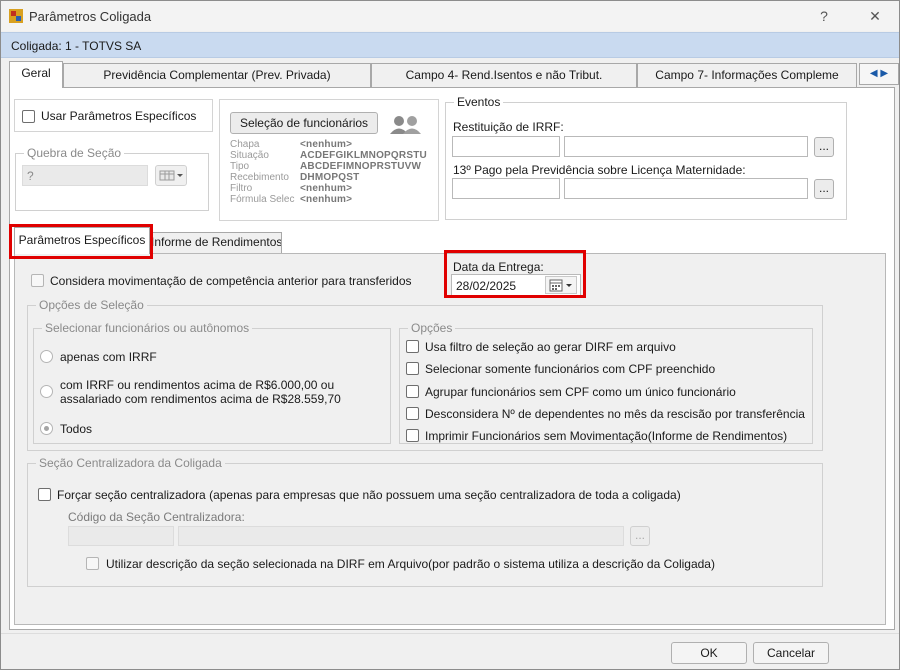 The width and height of the screenshot is (900, 670). Describe the element at coordinates (90, 16) in the screenshot. I see `window-title: Parâmetros Coligada` at that location.